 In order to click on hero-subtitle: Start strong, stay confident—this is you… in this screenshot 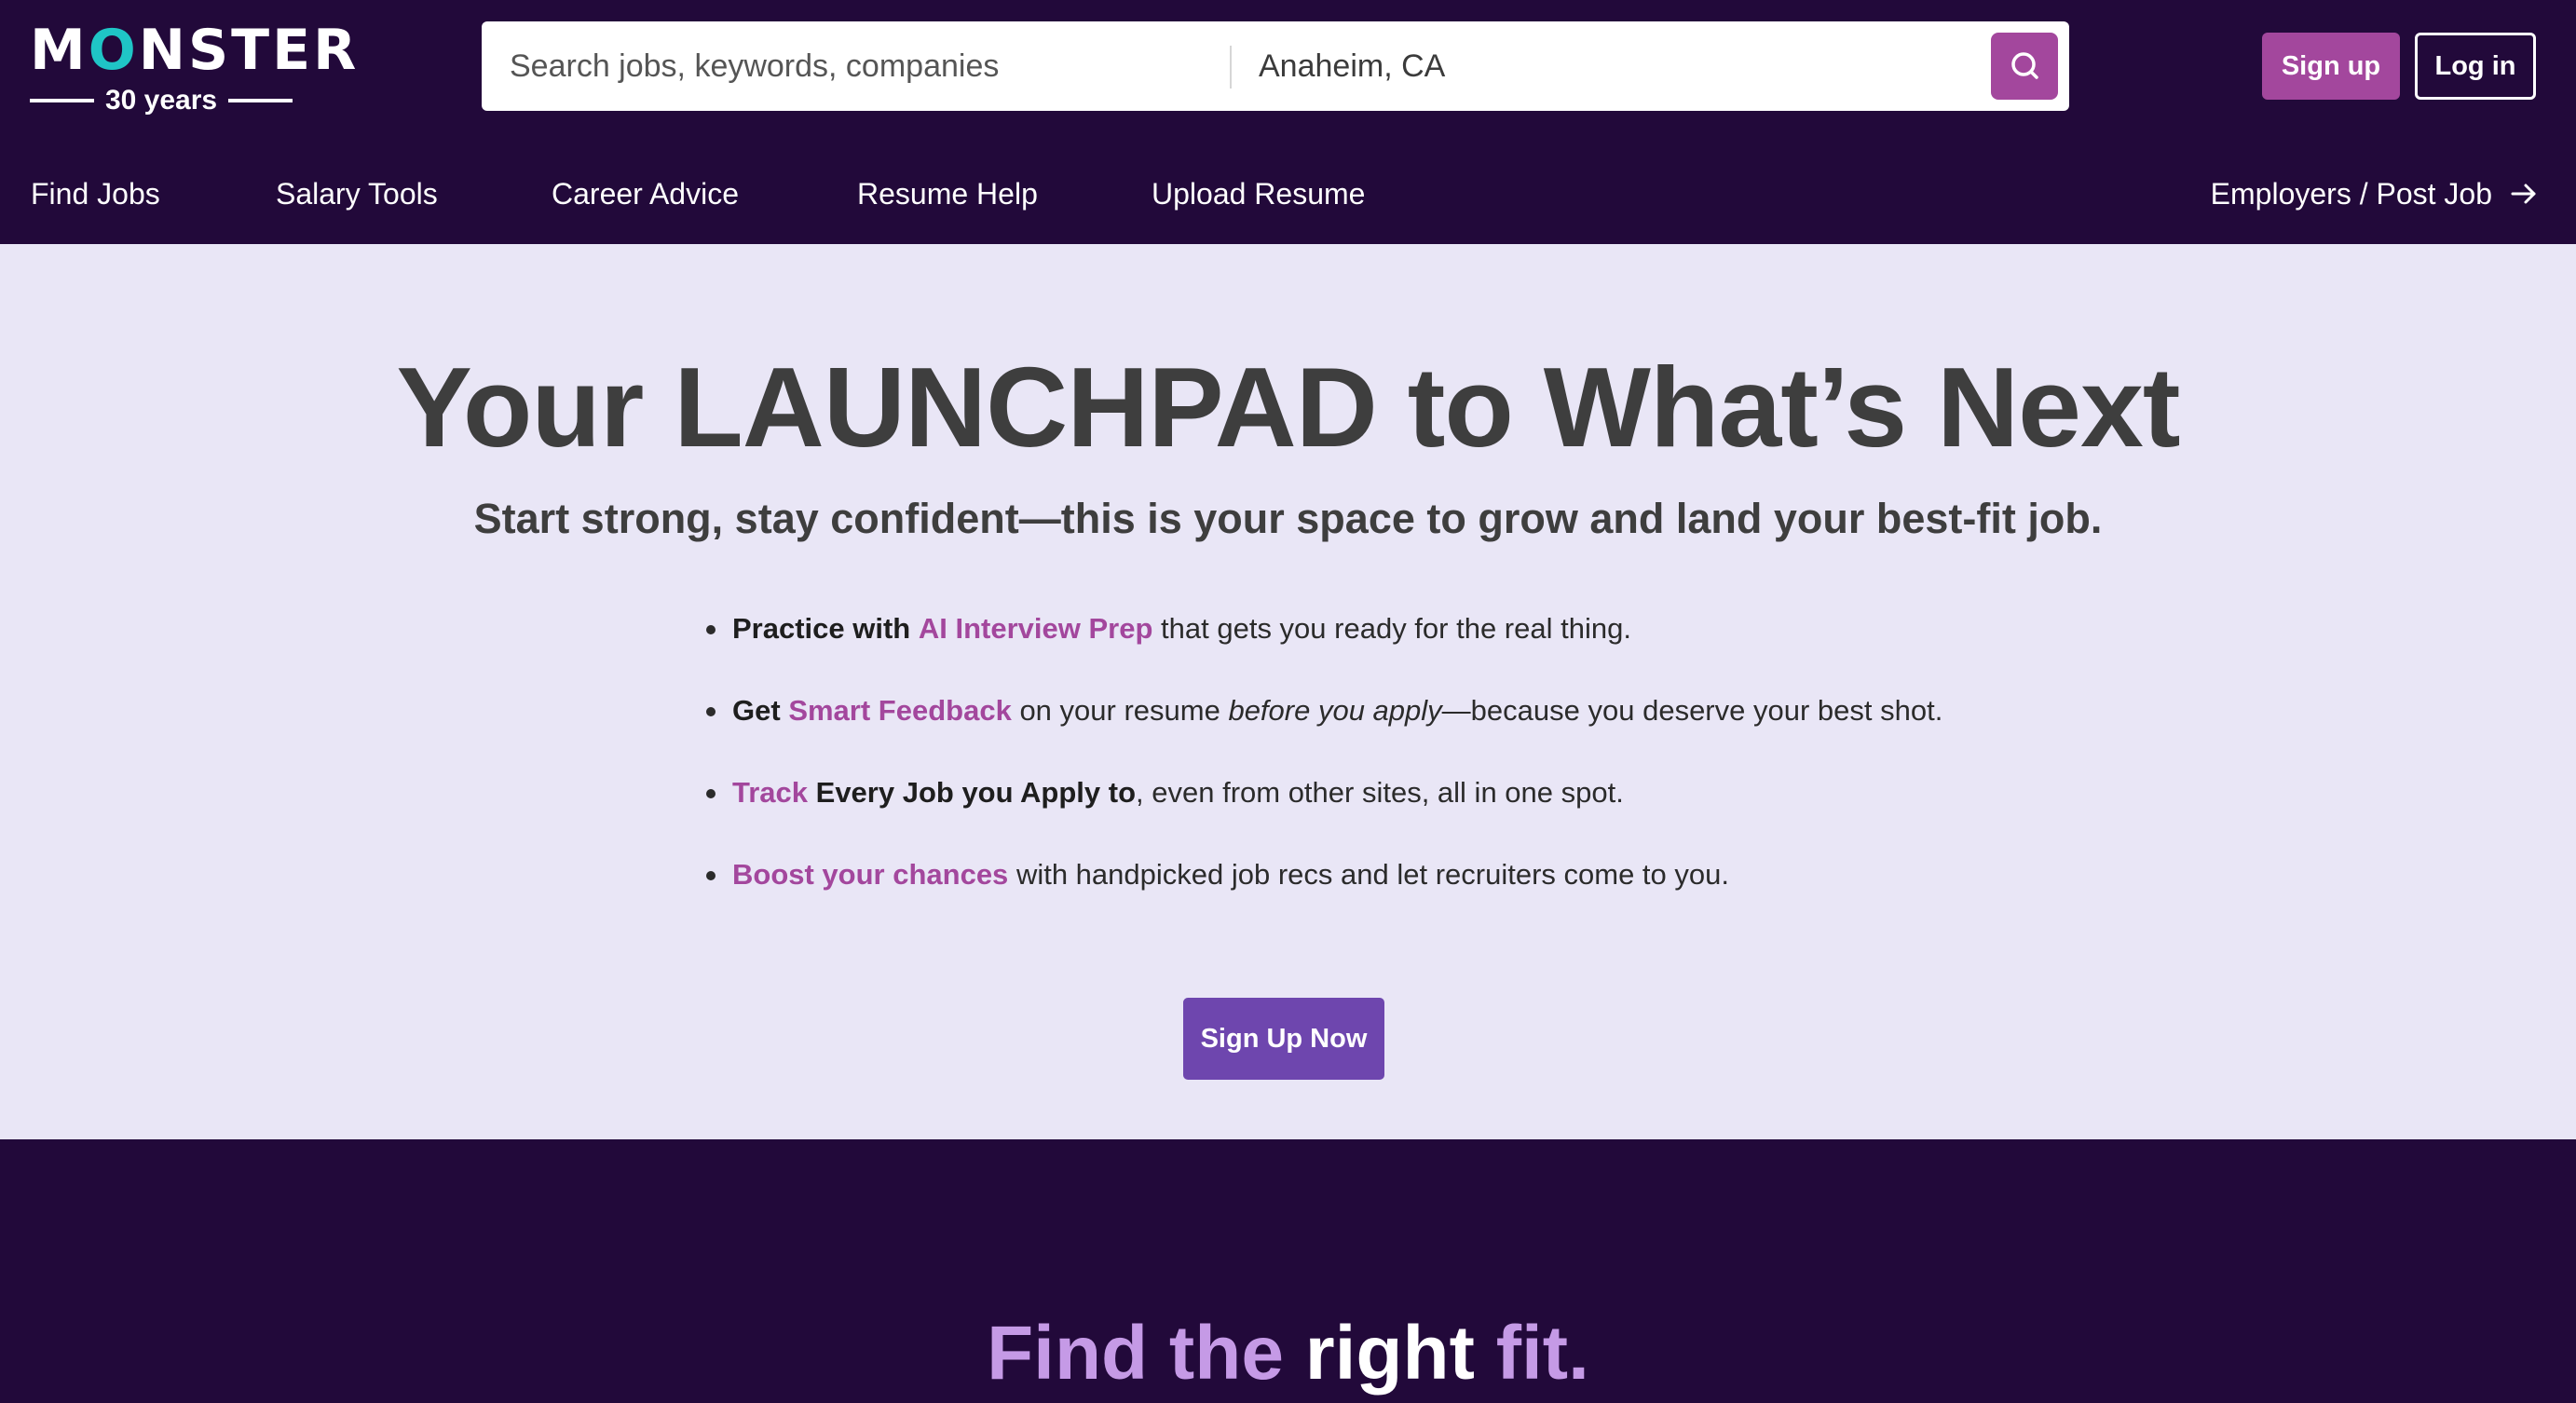, I will do `click(1288, 518)`.